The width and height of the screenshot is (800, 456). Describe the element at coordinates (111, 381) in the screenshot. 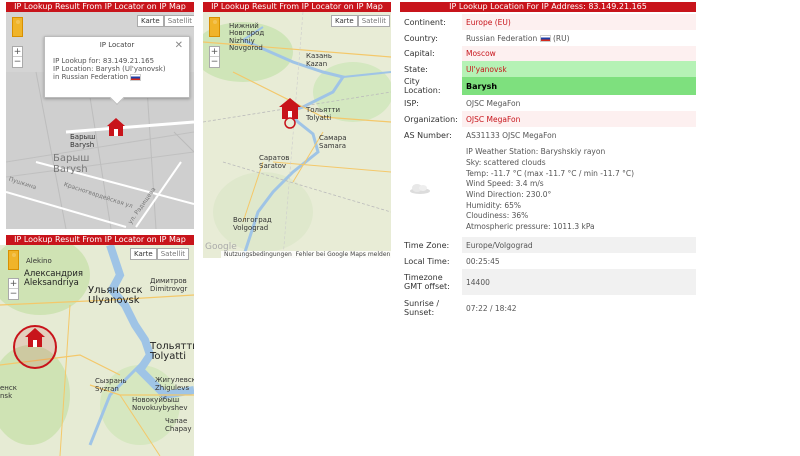

I see `label-syzran-ru: Сызрань` at that location.